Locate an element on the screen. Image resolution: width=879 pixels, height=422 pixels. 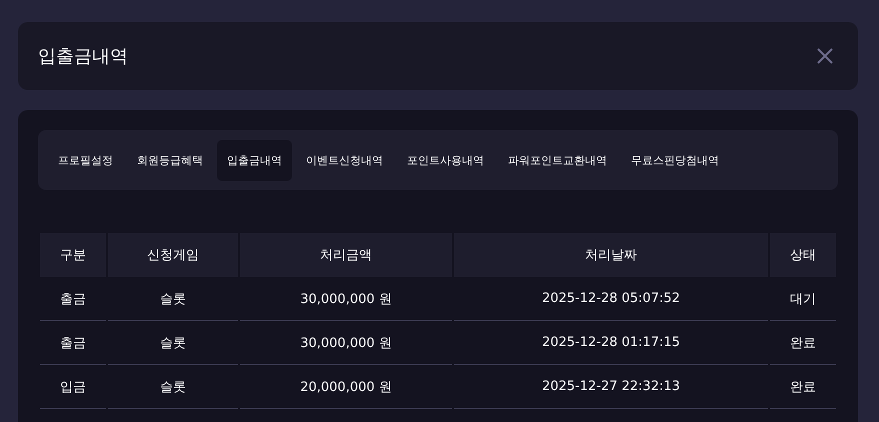
dialog-title: 입출금내역 is located at coordinates (83, 56).